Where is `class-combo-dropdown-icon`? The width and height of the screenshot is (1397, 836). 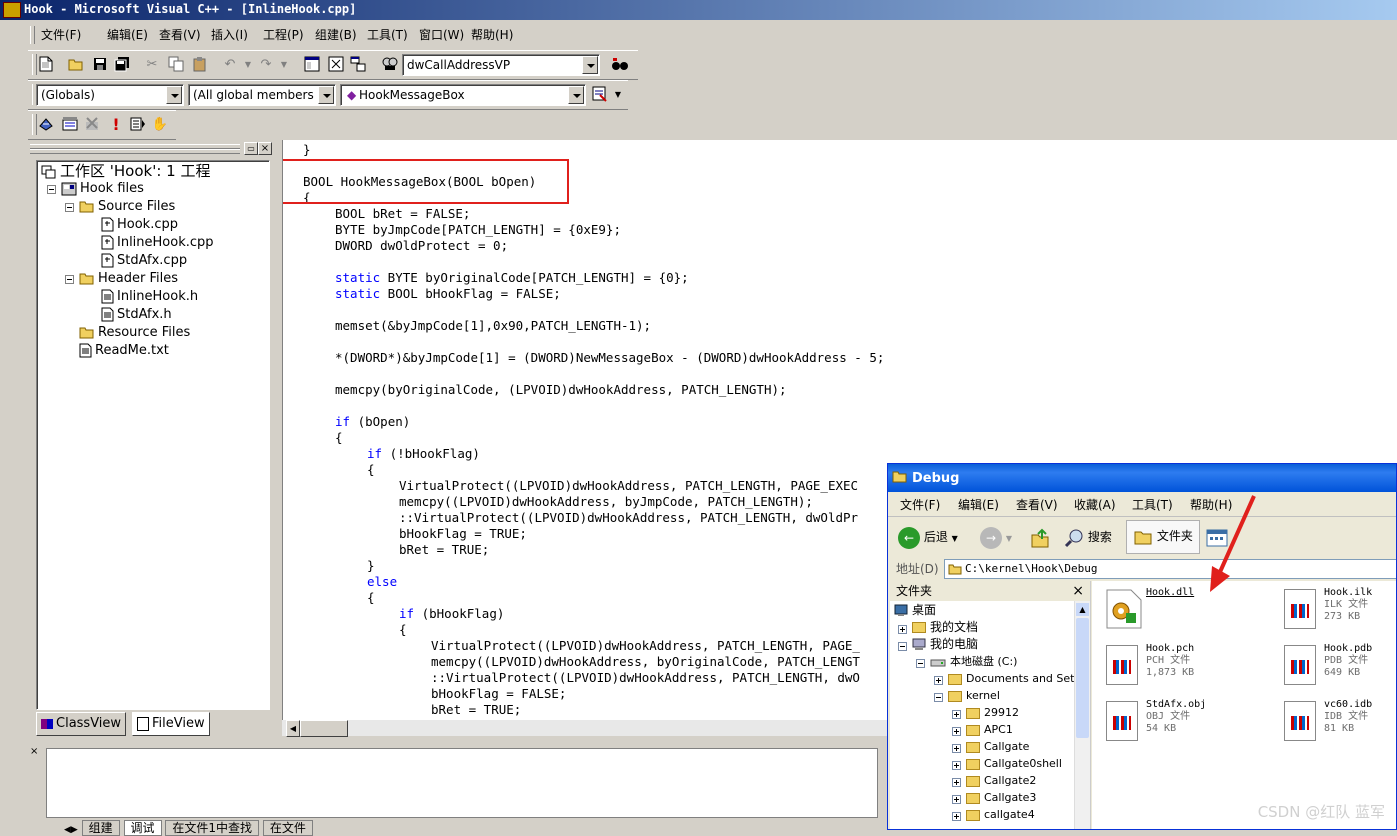
class-combo-dropdown-icon is located at coordinates (174, 95).